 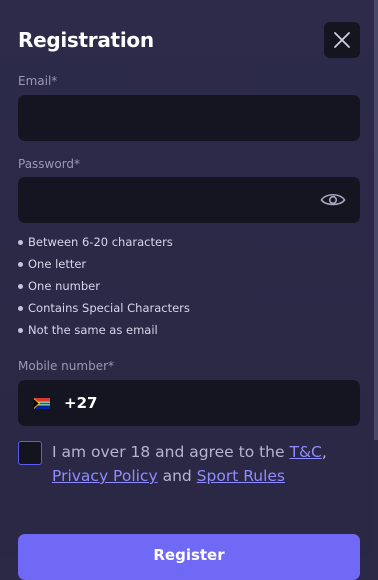 What do you see at coordinates (81, 403) in the screenshot?
I see `dial-code: +27` at bounding box center [81, 403].